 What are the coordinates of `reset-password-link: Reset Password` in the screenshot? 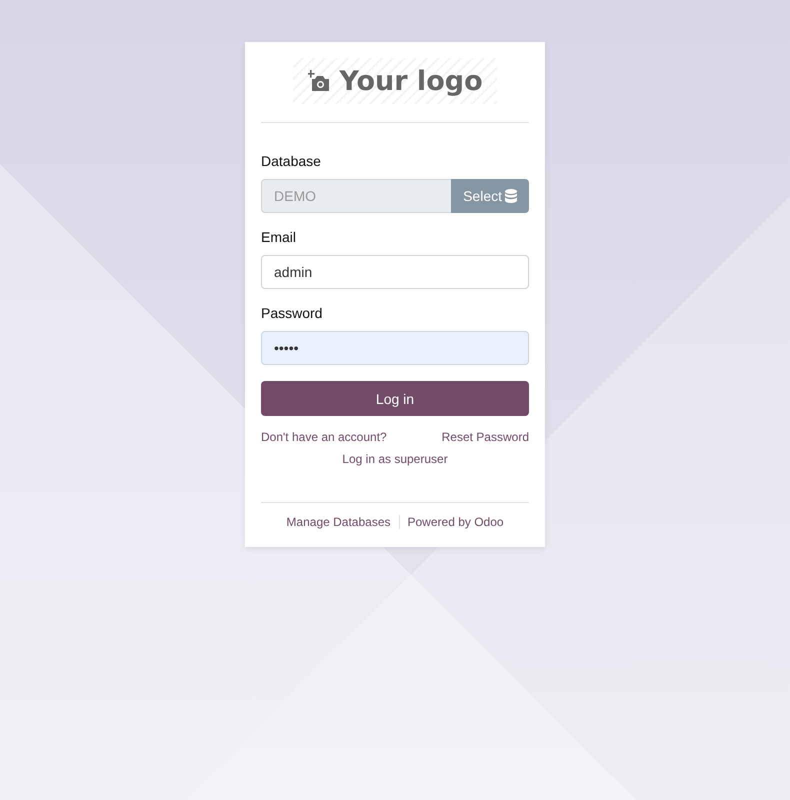 It's located at (485, 437).